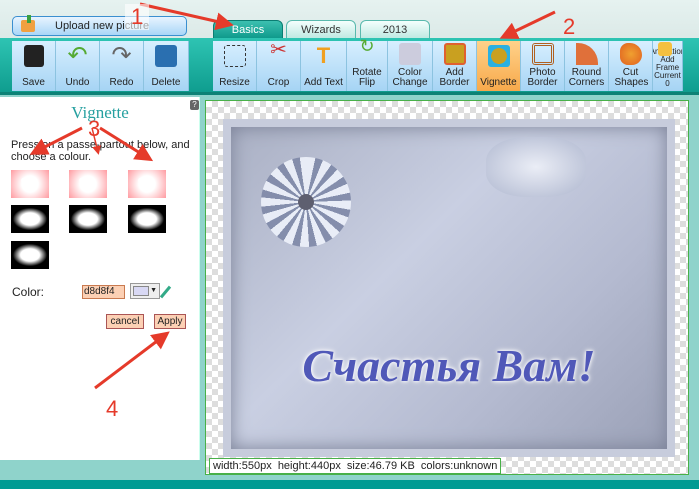 The height and width of the screenshot is (489, 699). What do you see at coordinates (33, 82) in the screenshot?
I see `save-label: Save` at bounding box center [33, 82].